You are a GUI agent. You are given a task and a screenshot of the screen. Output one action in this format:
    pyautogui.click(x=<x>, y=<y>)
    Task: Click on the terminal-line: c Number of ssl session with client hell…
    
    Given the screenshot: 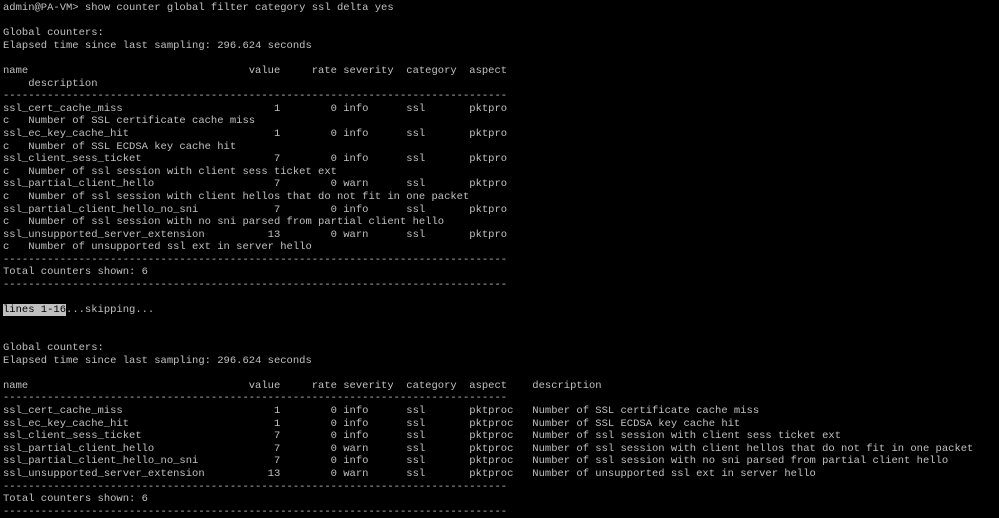 What is the action you would take?
    pyautogui.click(x=236, y=196)
    